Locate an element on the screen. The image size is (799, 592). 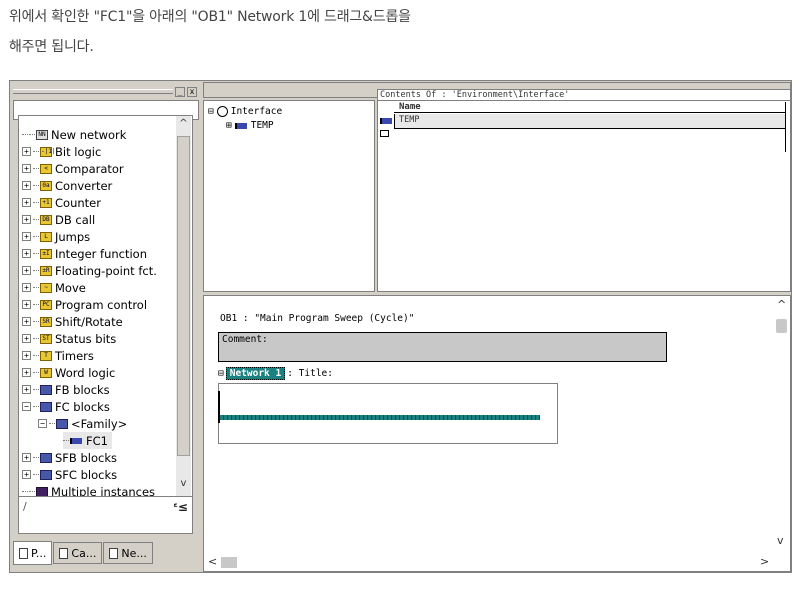
comment-label: Comment: is located at coordinates (245, 339).